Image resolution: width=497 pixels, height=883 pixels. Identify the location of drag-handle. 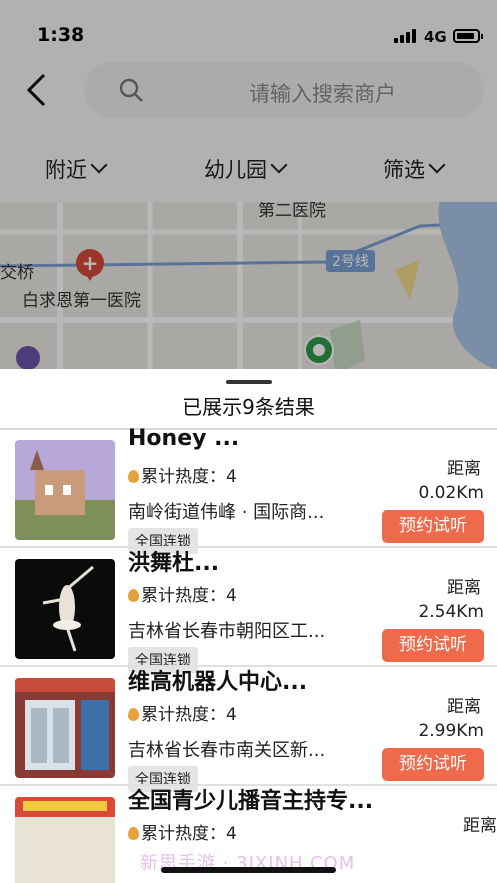
(249, 382).